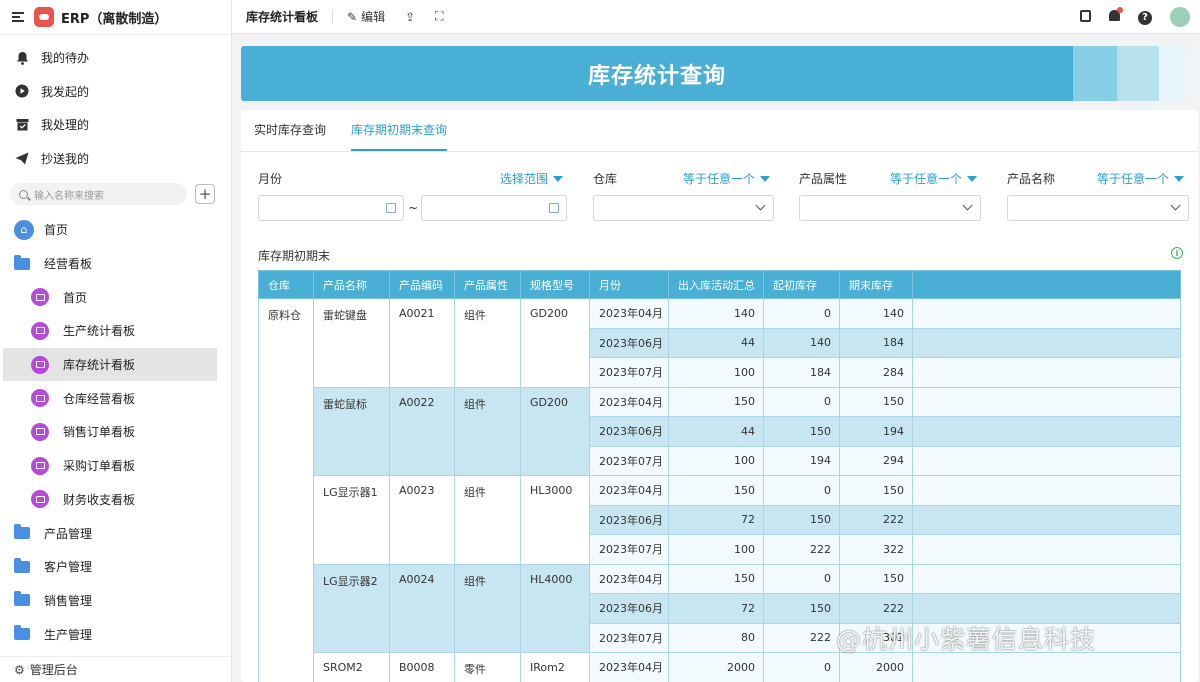 The height and width of the screenshot is (682, 1200). Describe the element at coordinates (720, 608) in the screenshot. I see `table-row: LG显示器2 A0024 组件 HL4000 2023年04月 150 0 150` at that location.